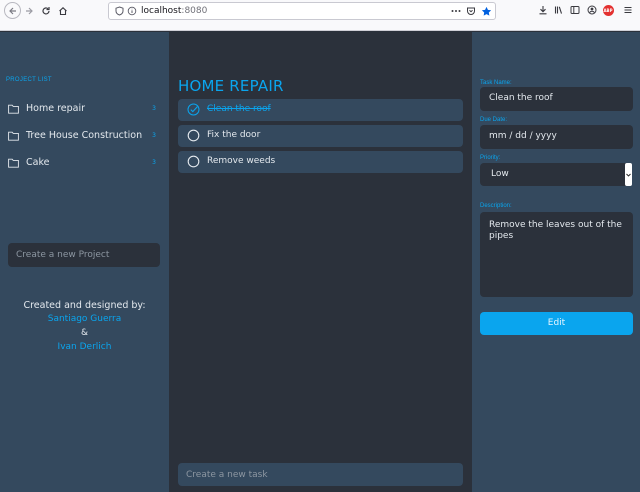 The height and width of the screenshot is (492, 640). I want to click on url-port: :8080, so click(194, 11).